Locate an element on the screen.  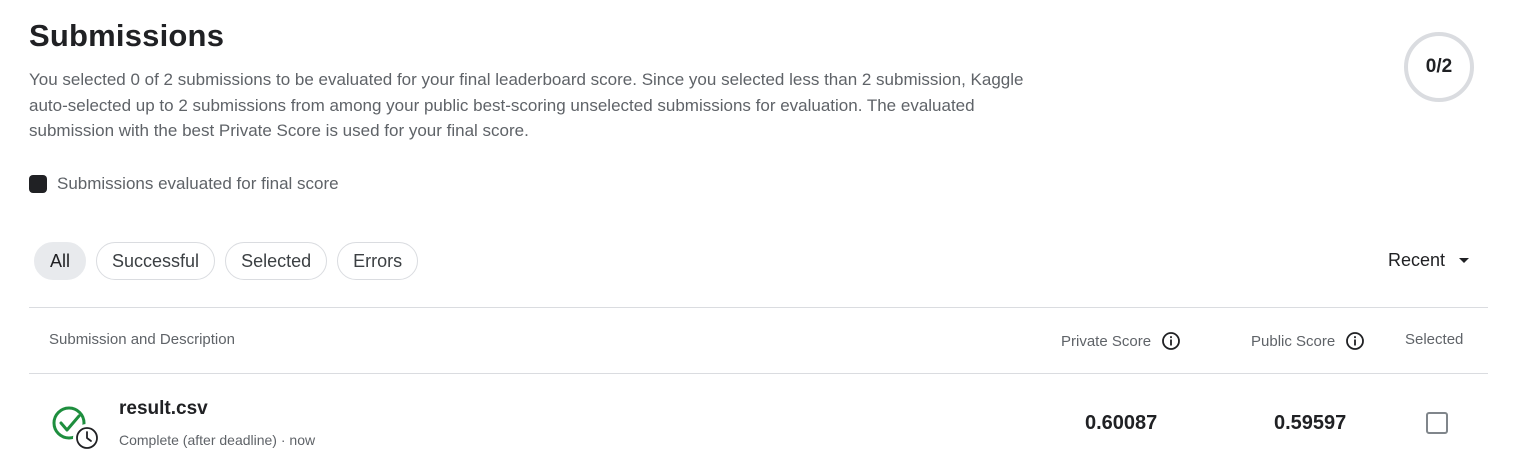
column-header-private-score: Private Score is located at coordinates (1121, 341).